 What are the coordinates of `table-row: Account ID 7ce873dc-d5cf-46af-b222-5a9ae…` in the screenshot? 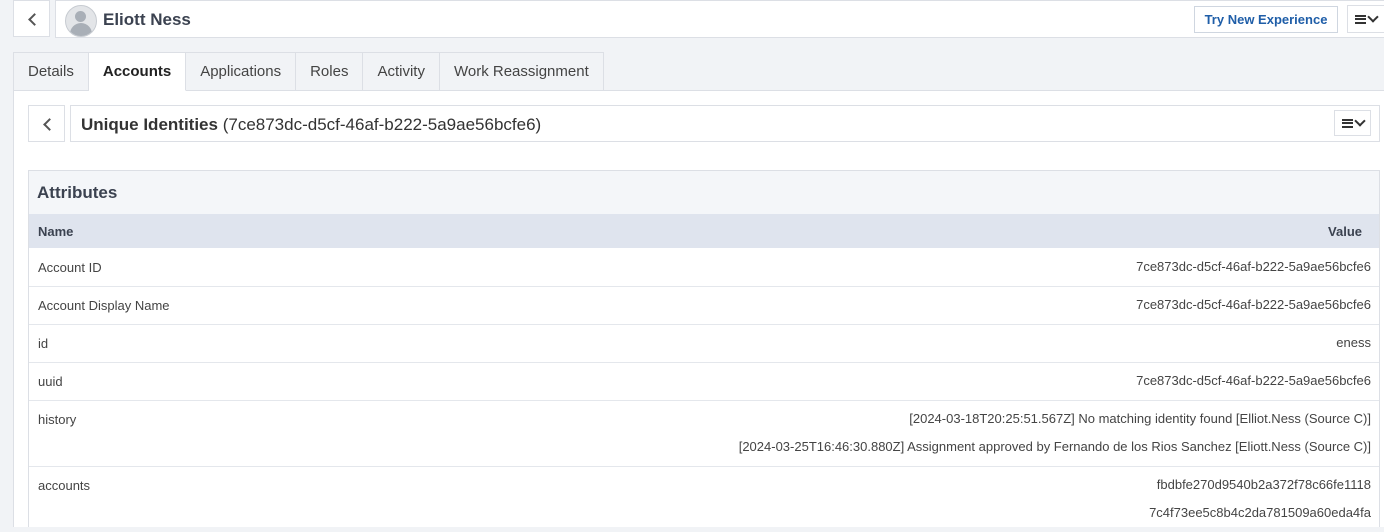 It's located at (704, 267).